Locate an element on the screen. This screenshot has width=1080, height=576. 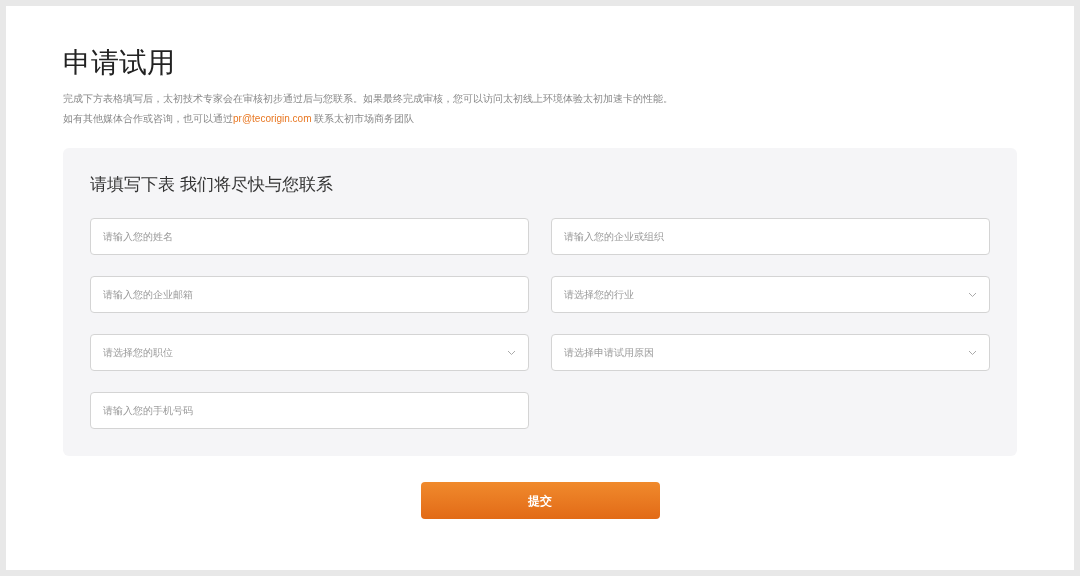
page-title: 申请试用 is located at coordinates (119, 63).